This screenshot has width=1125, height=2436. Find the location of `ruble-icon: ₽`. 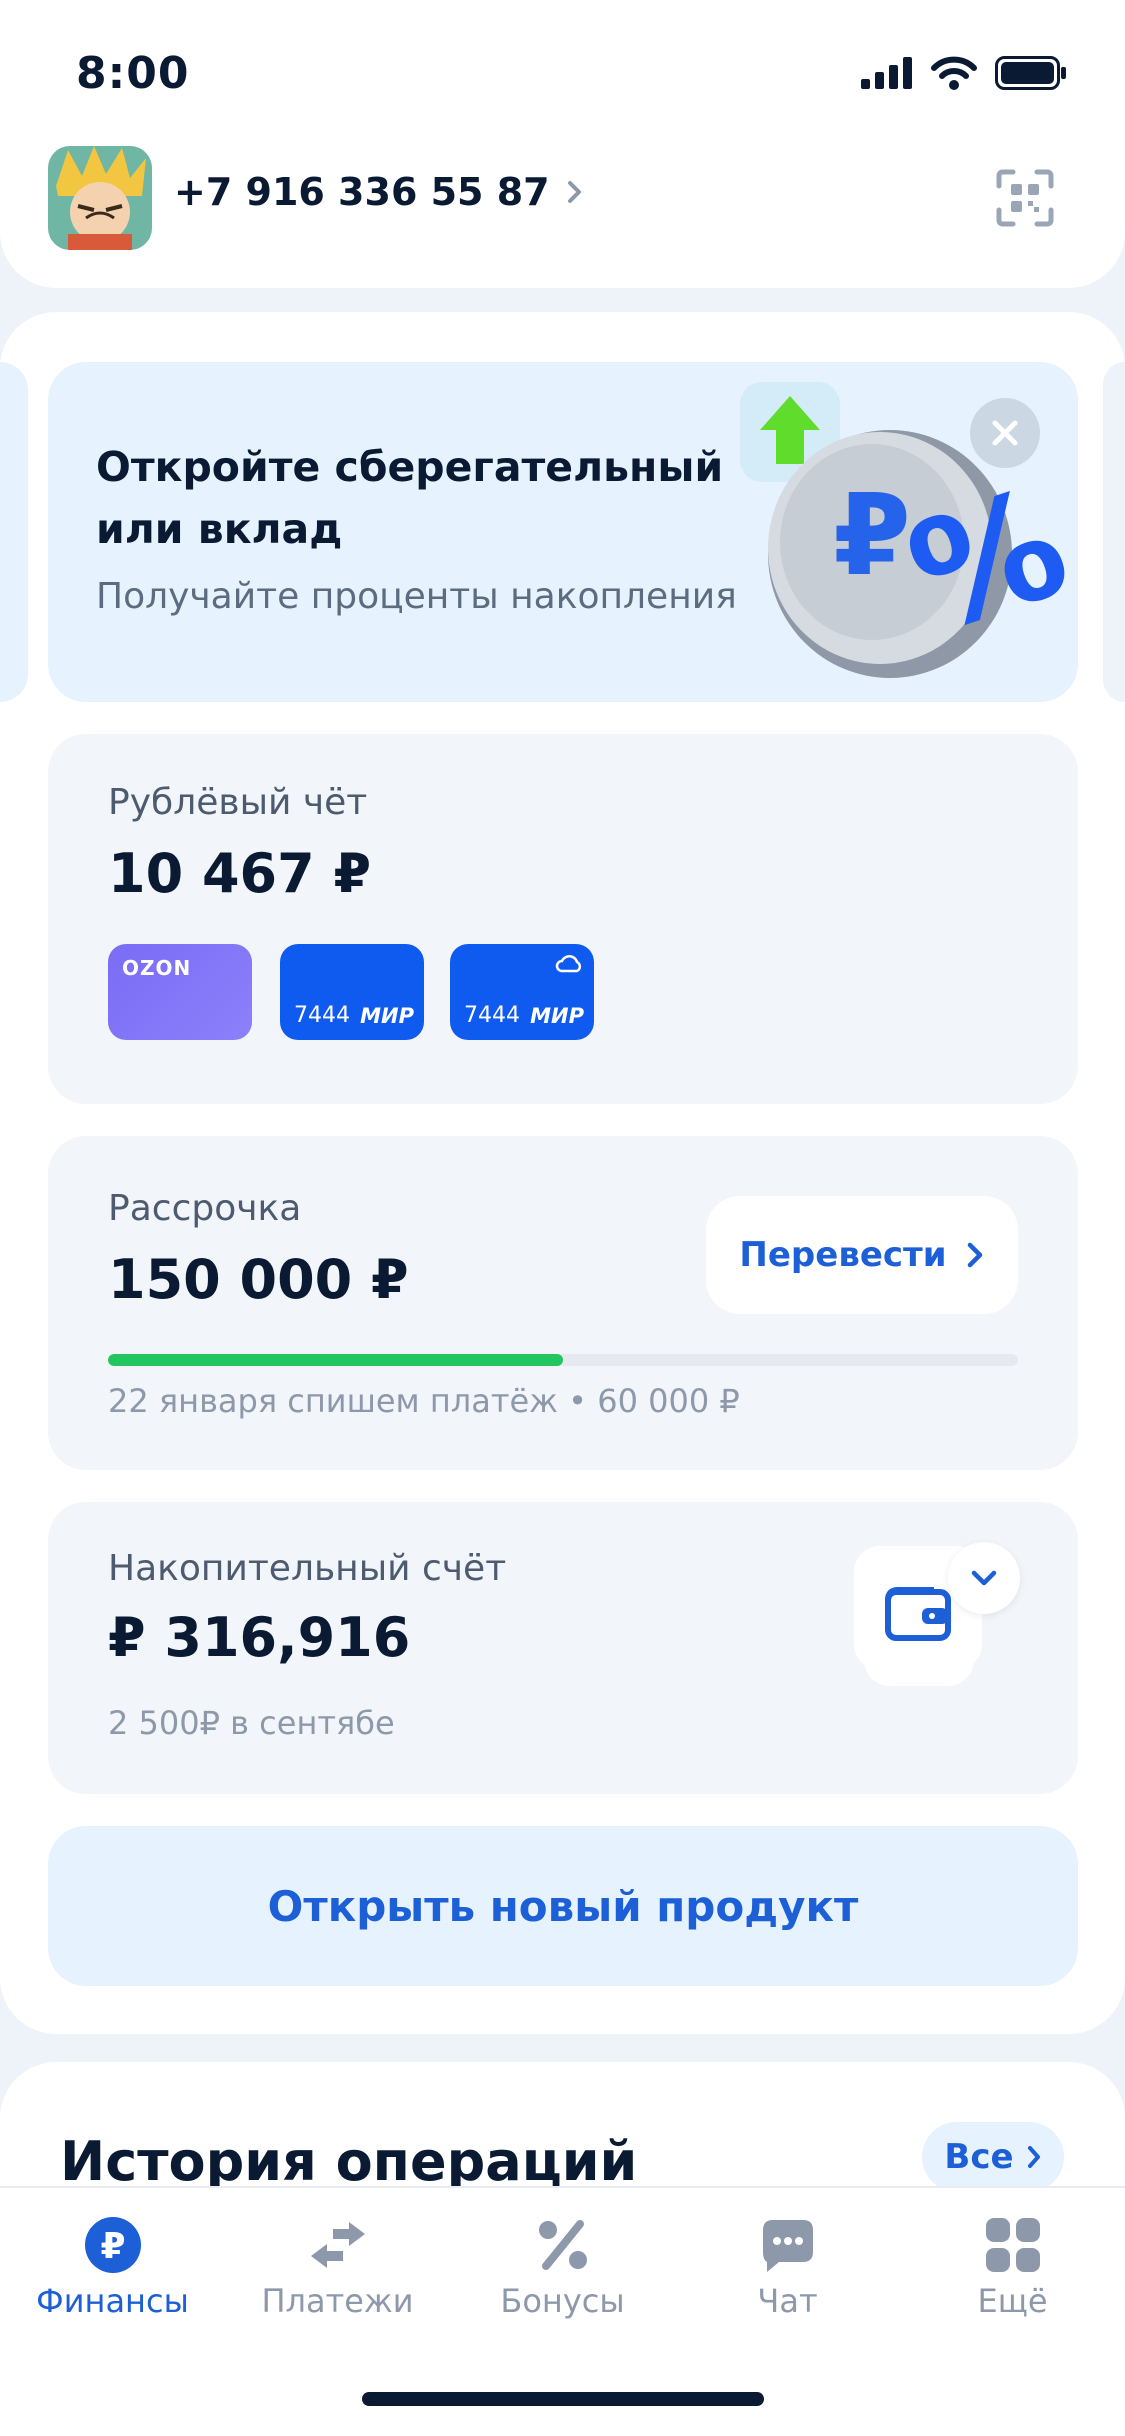

ruble-icon: ₽ is located at coordinates (112, 2245).